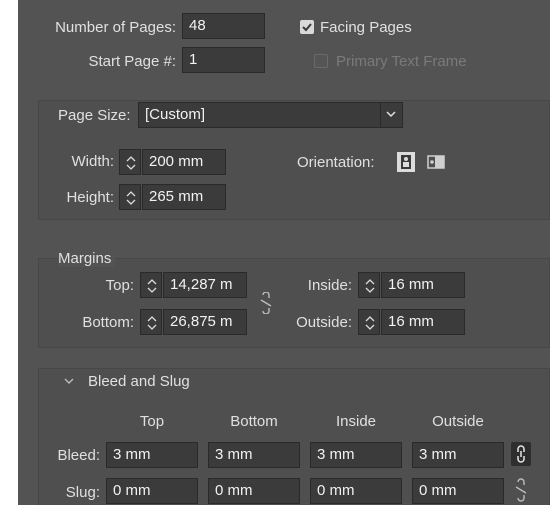 This screenshot has width=550, height=507. Describe the element at coordinates (223, 26) in the screenshot. I see `number-of-pages-field: 48` at that location.